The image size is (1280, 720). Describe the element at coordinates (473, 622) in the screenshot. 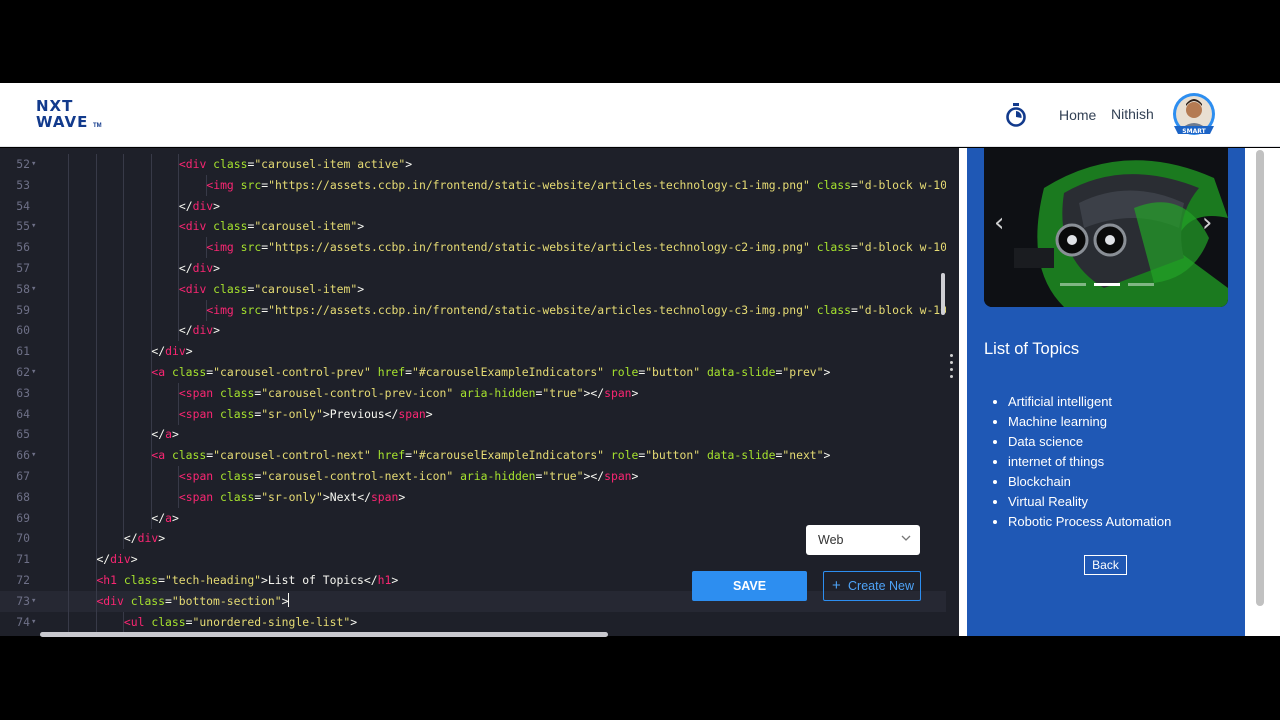

I see `code-line: 74 ▾ <ul class="unordered-single-list">` at that location.